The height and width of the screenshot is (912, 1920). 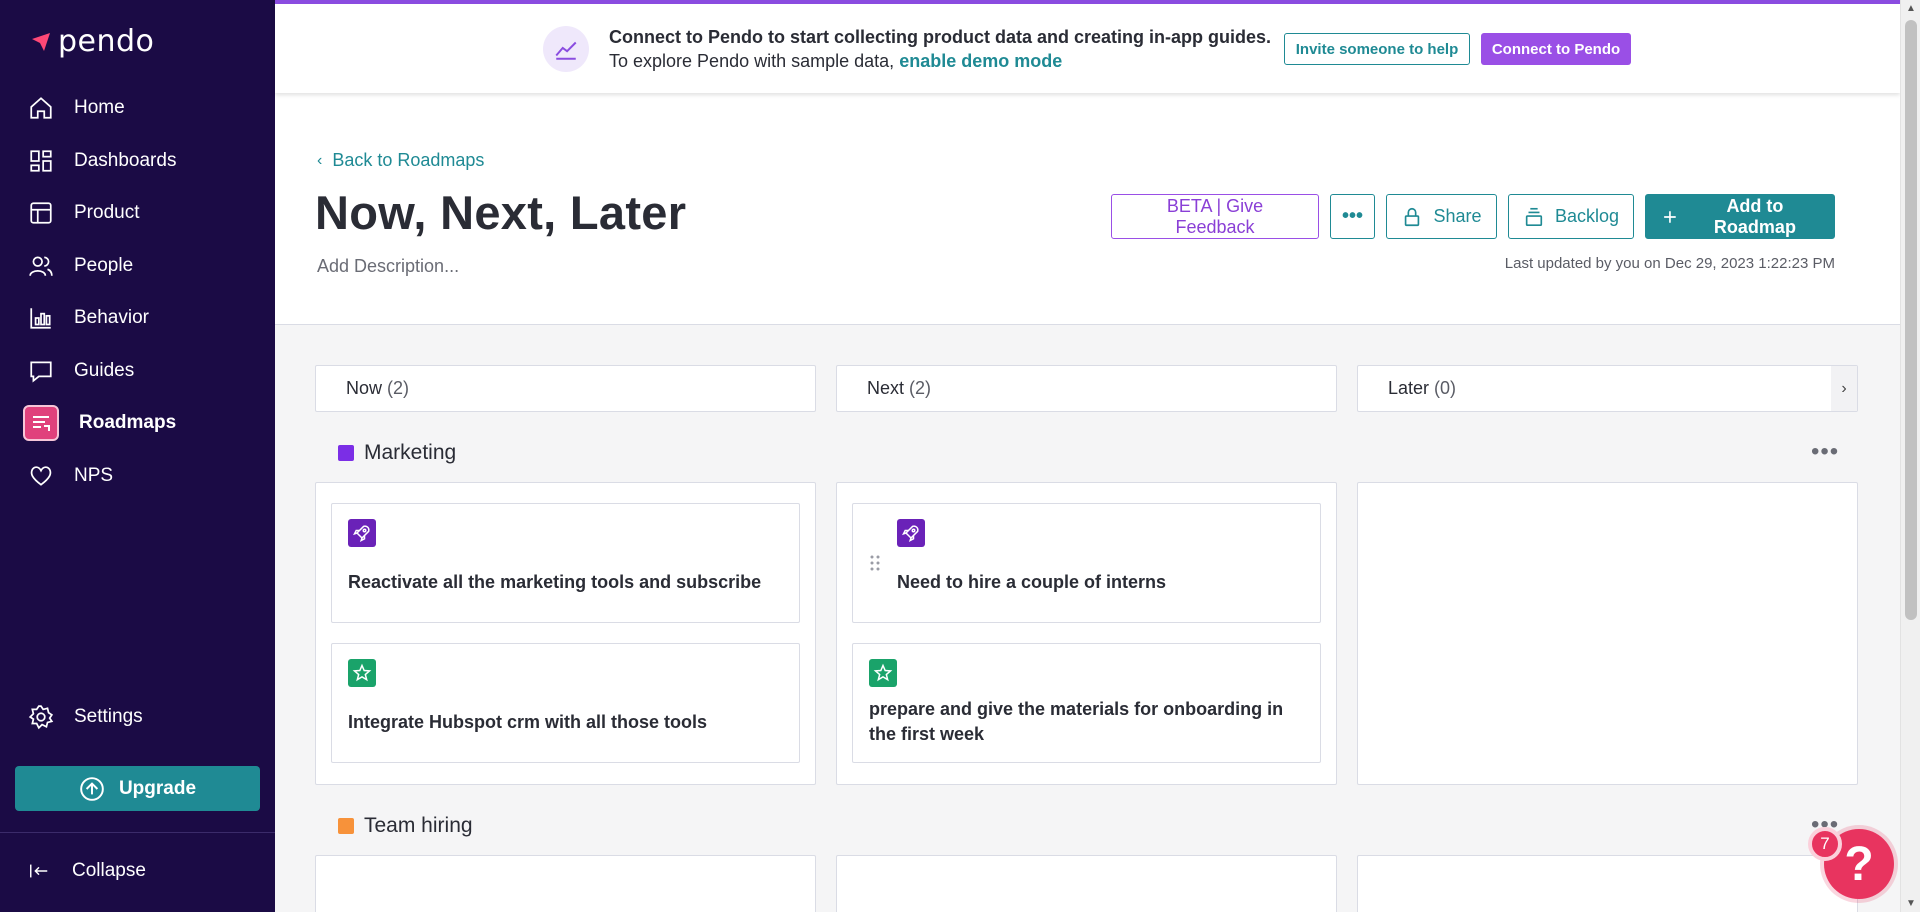 What do you see at coordinates (1086, 563) in the screenshot?
I see `roadmap-card: Need to hire a couple of interns` at bounding box center [1086, 563].